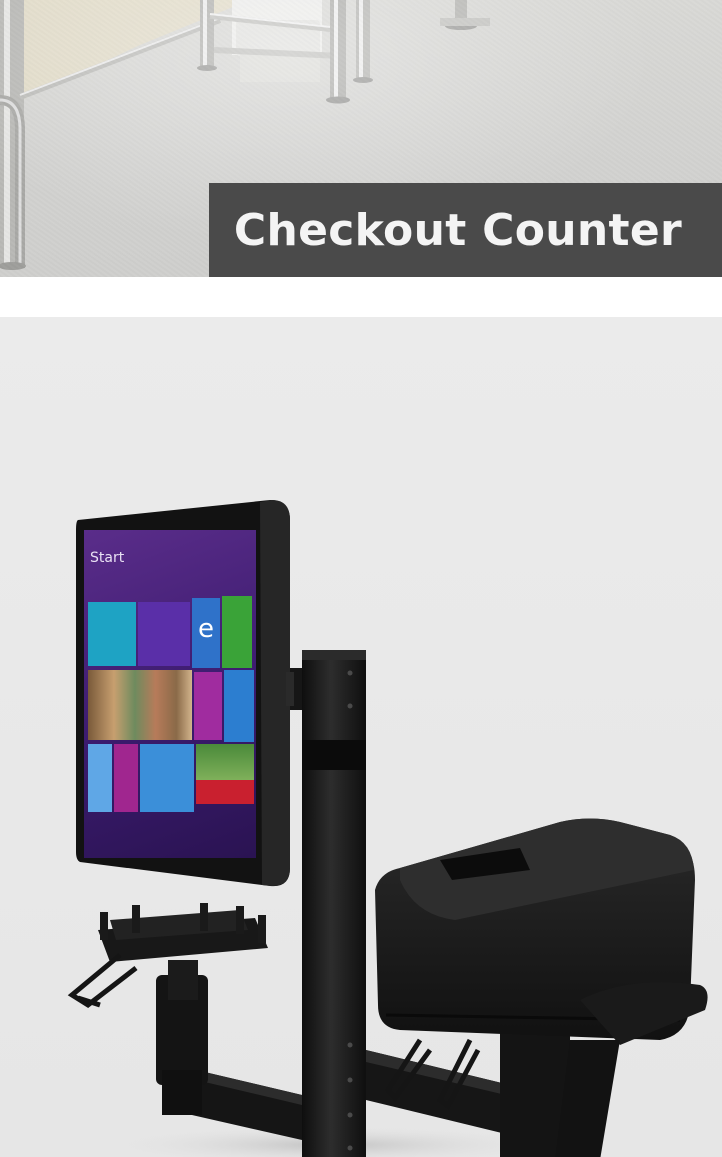 This screenshot has height=1157, width=722. Describe the element at coordinates (126, 778) in the screenshot. I see `tile-messages` at that location.